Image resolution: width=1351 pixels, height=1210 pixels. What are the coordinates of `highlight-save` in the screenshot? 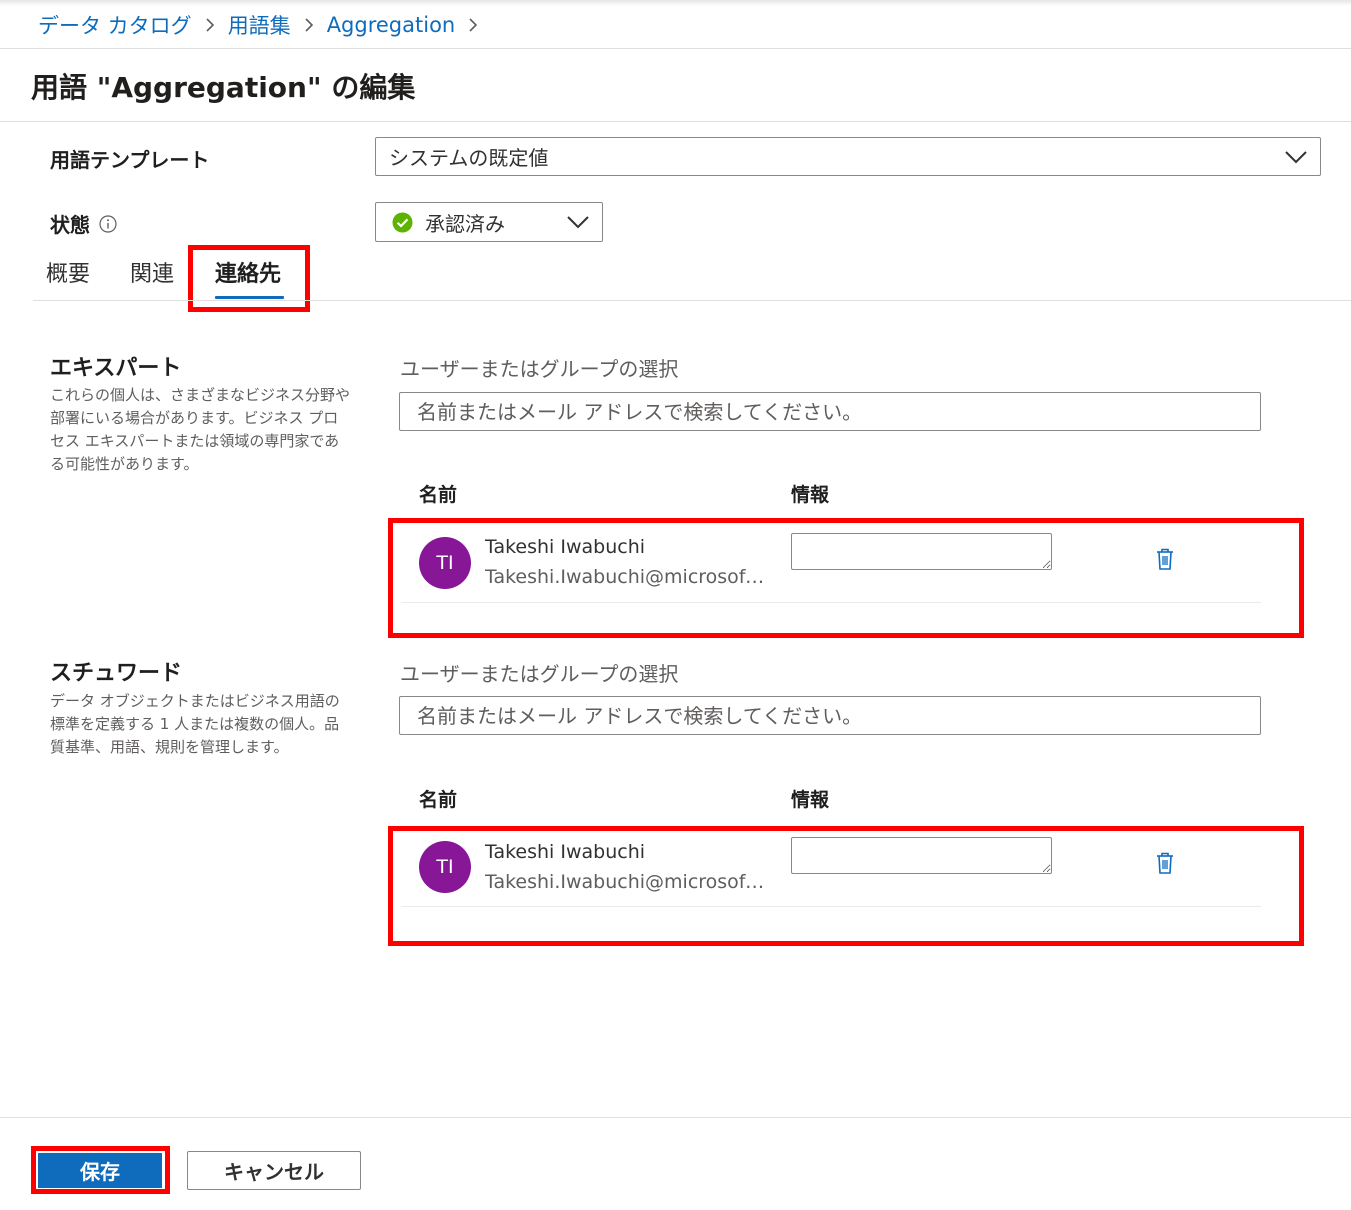 It's located at (100, 1170).